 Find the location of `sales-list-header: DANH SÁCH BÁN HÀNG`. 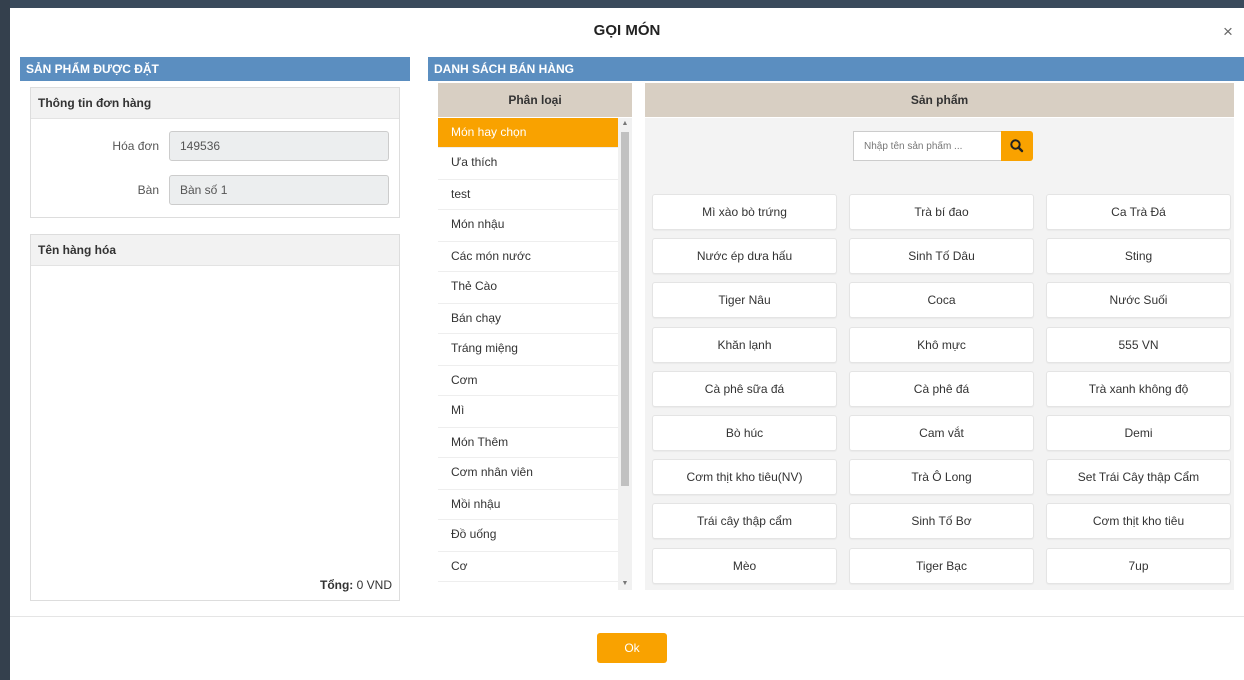

sales-list-header: DANH SÁCH BÁN HÀNG is located at coordinates (836, 69).